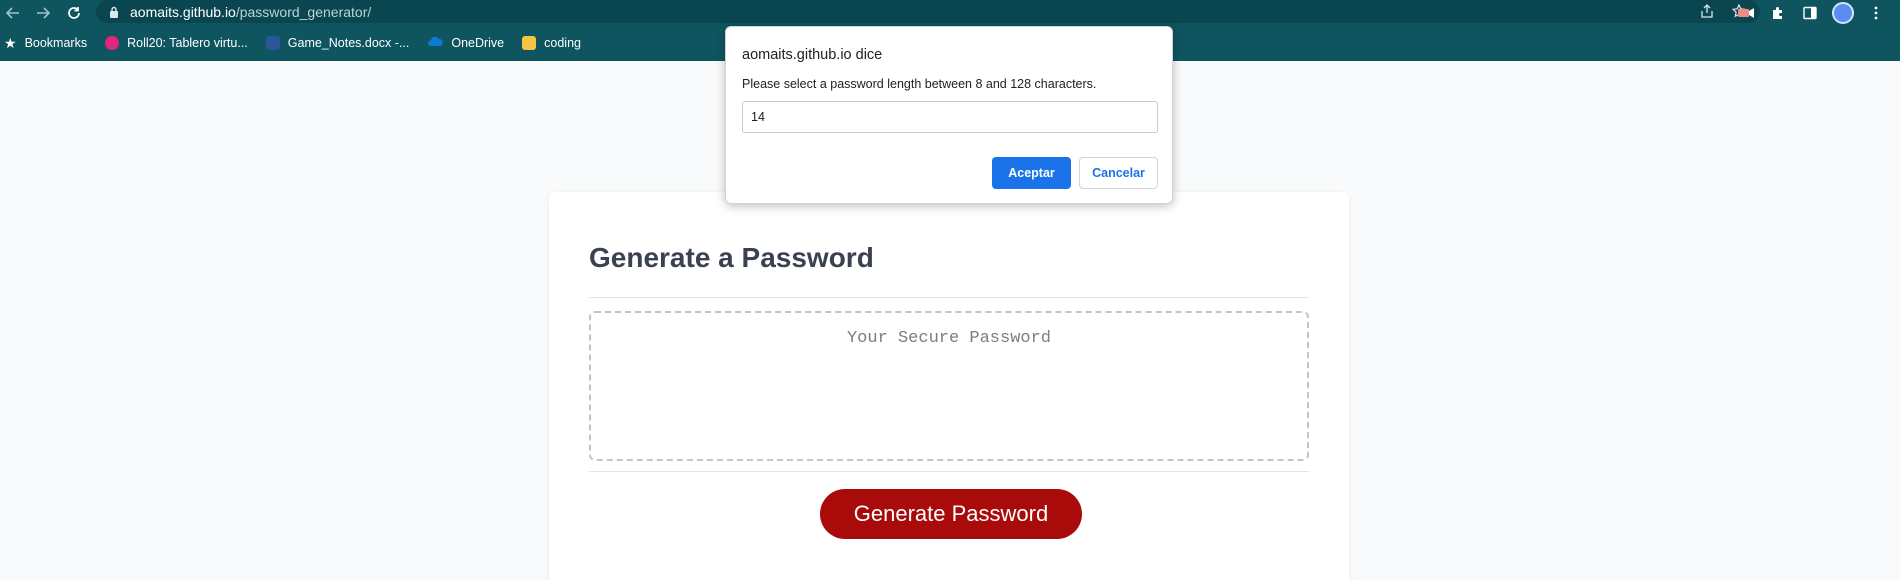  I want to click on word-icon, so click(272, 43).